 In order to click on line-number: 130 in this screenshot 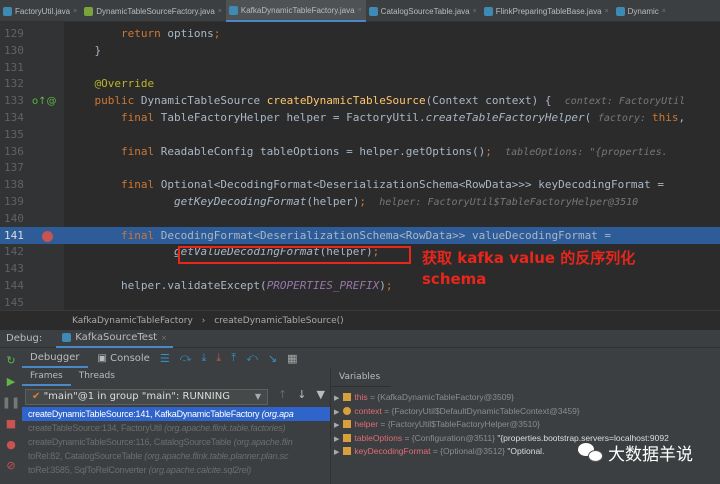, I will do `click(14, 50)`.